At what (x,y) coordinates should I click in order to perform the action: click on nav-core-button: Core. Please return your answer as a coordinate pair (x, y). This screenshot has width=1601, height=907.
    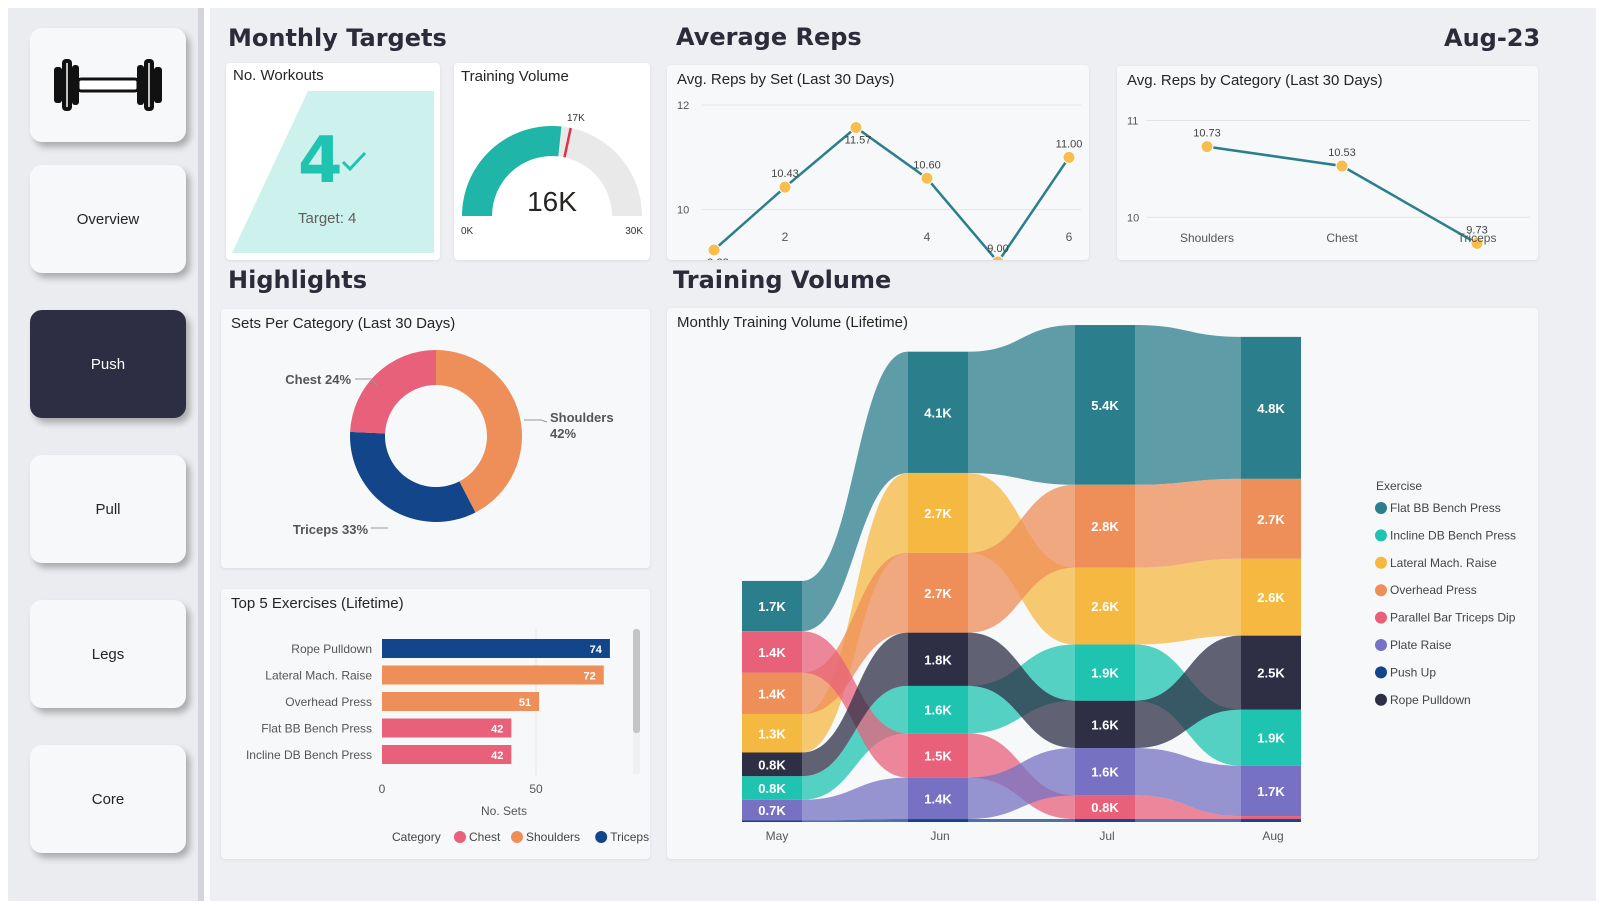
    Looking at the image, I should click on (108, 799).